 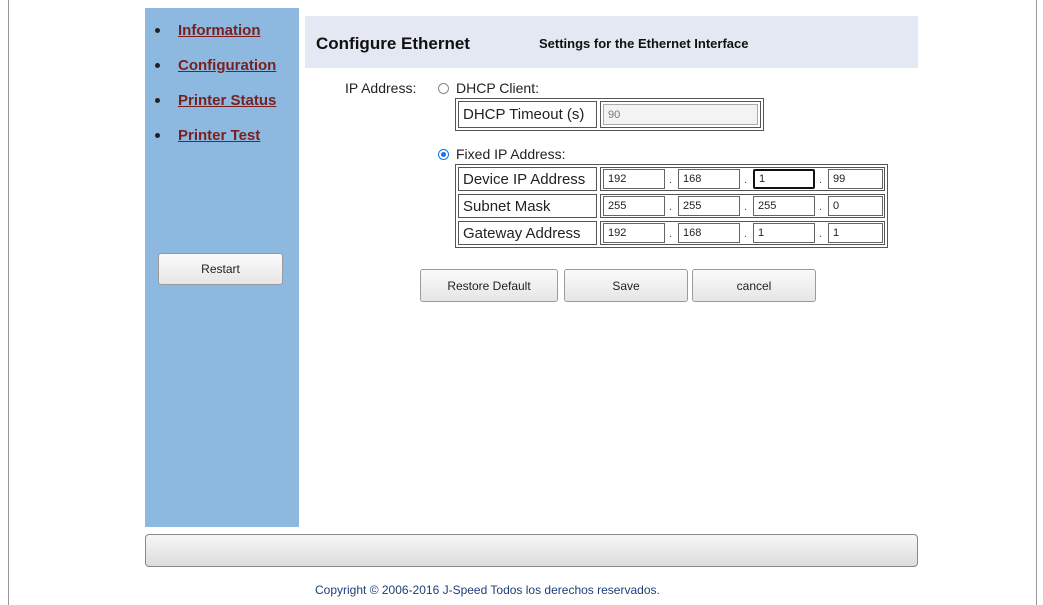 What do you see at coordinates (219, 135) in the screenshot?
I see `sidebar-link-printer-test: Printer Test` at bounding box center [219, 135].